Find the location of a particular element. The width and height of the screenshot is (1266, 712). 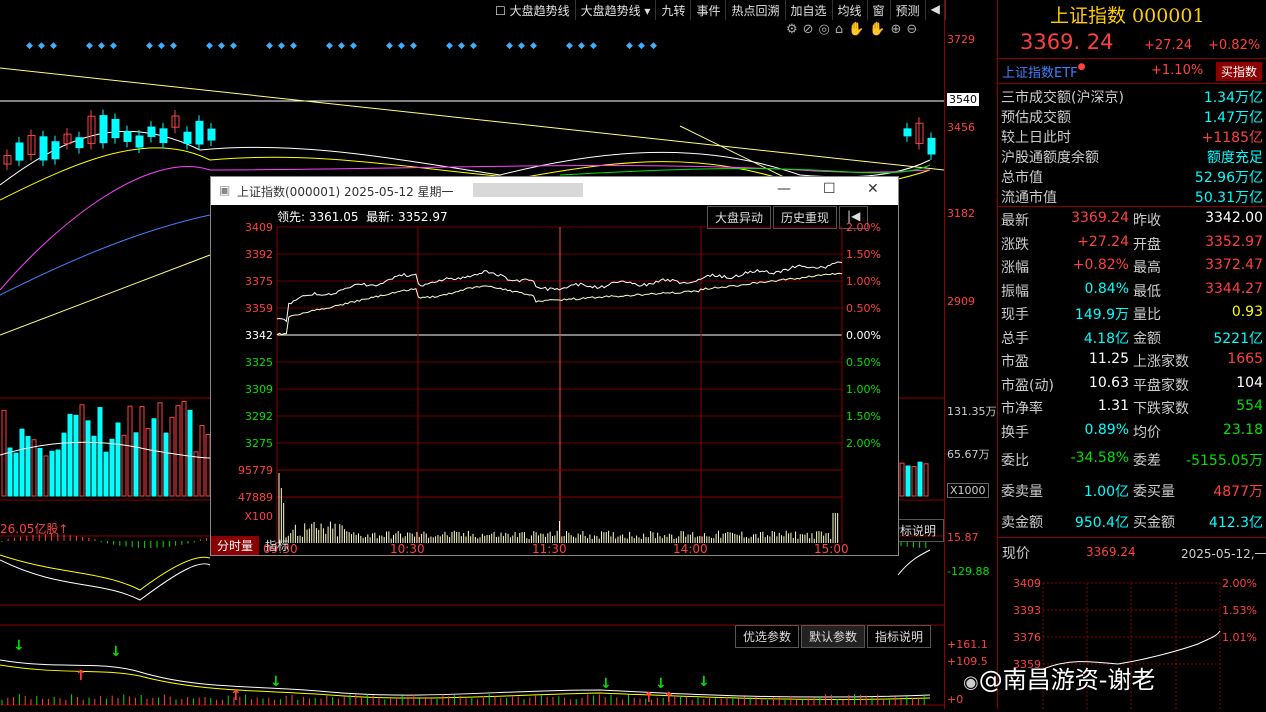

y-tick-left: 3325 is located at coordinates (259, 362).